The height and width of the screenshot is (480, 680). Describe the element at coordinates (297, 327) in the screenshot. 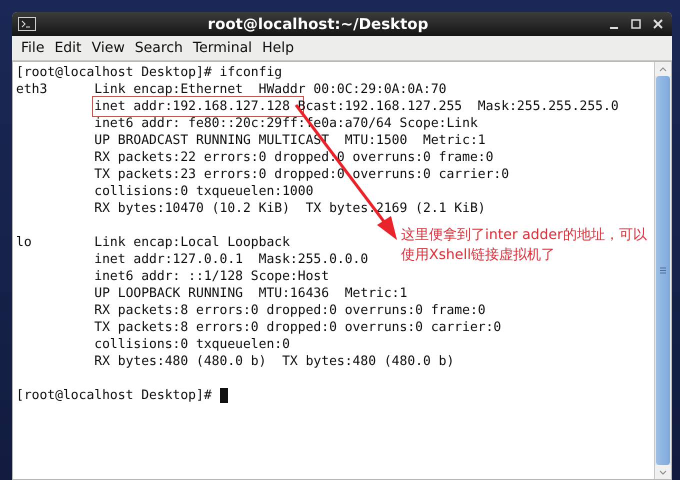

I see `terminal-line: TX packets:8 errors:0 dropped:0 overruns:0 carrier:0` at that location.